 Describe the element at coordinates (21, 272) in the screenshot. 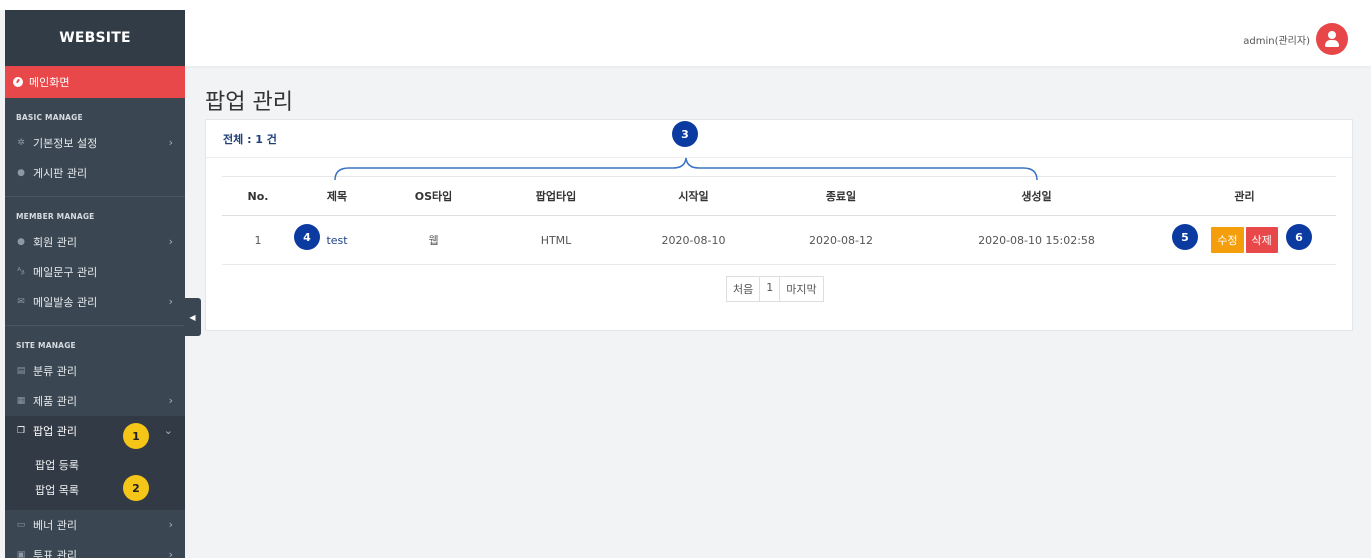

I see `spellcheck-icon: ᴬᵦ` at that location.